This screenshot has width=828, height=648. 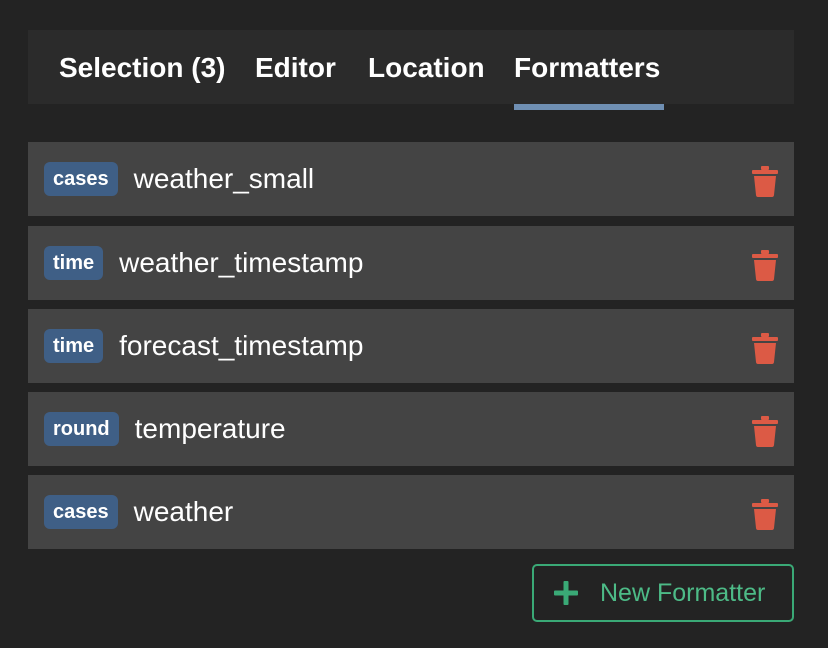 What do you see at coordinates (224, 178) in the screenshot?
I see `formatter-name: weather_small` at bounding box center [224, 178].